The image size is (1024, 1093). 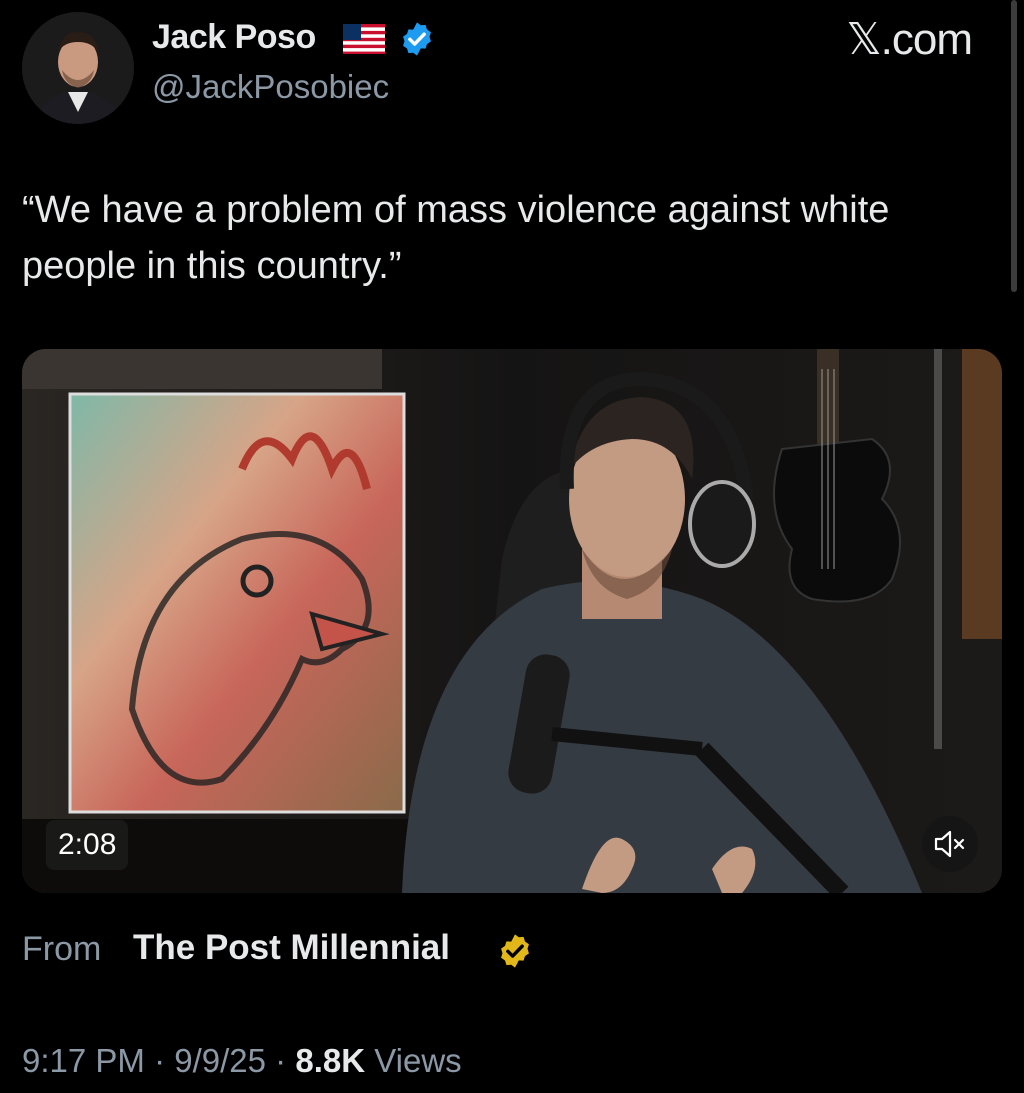 I want to click on us-flag-icon, so click(x=364, y=39).